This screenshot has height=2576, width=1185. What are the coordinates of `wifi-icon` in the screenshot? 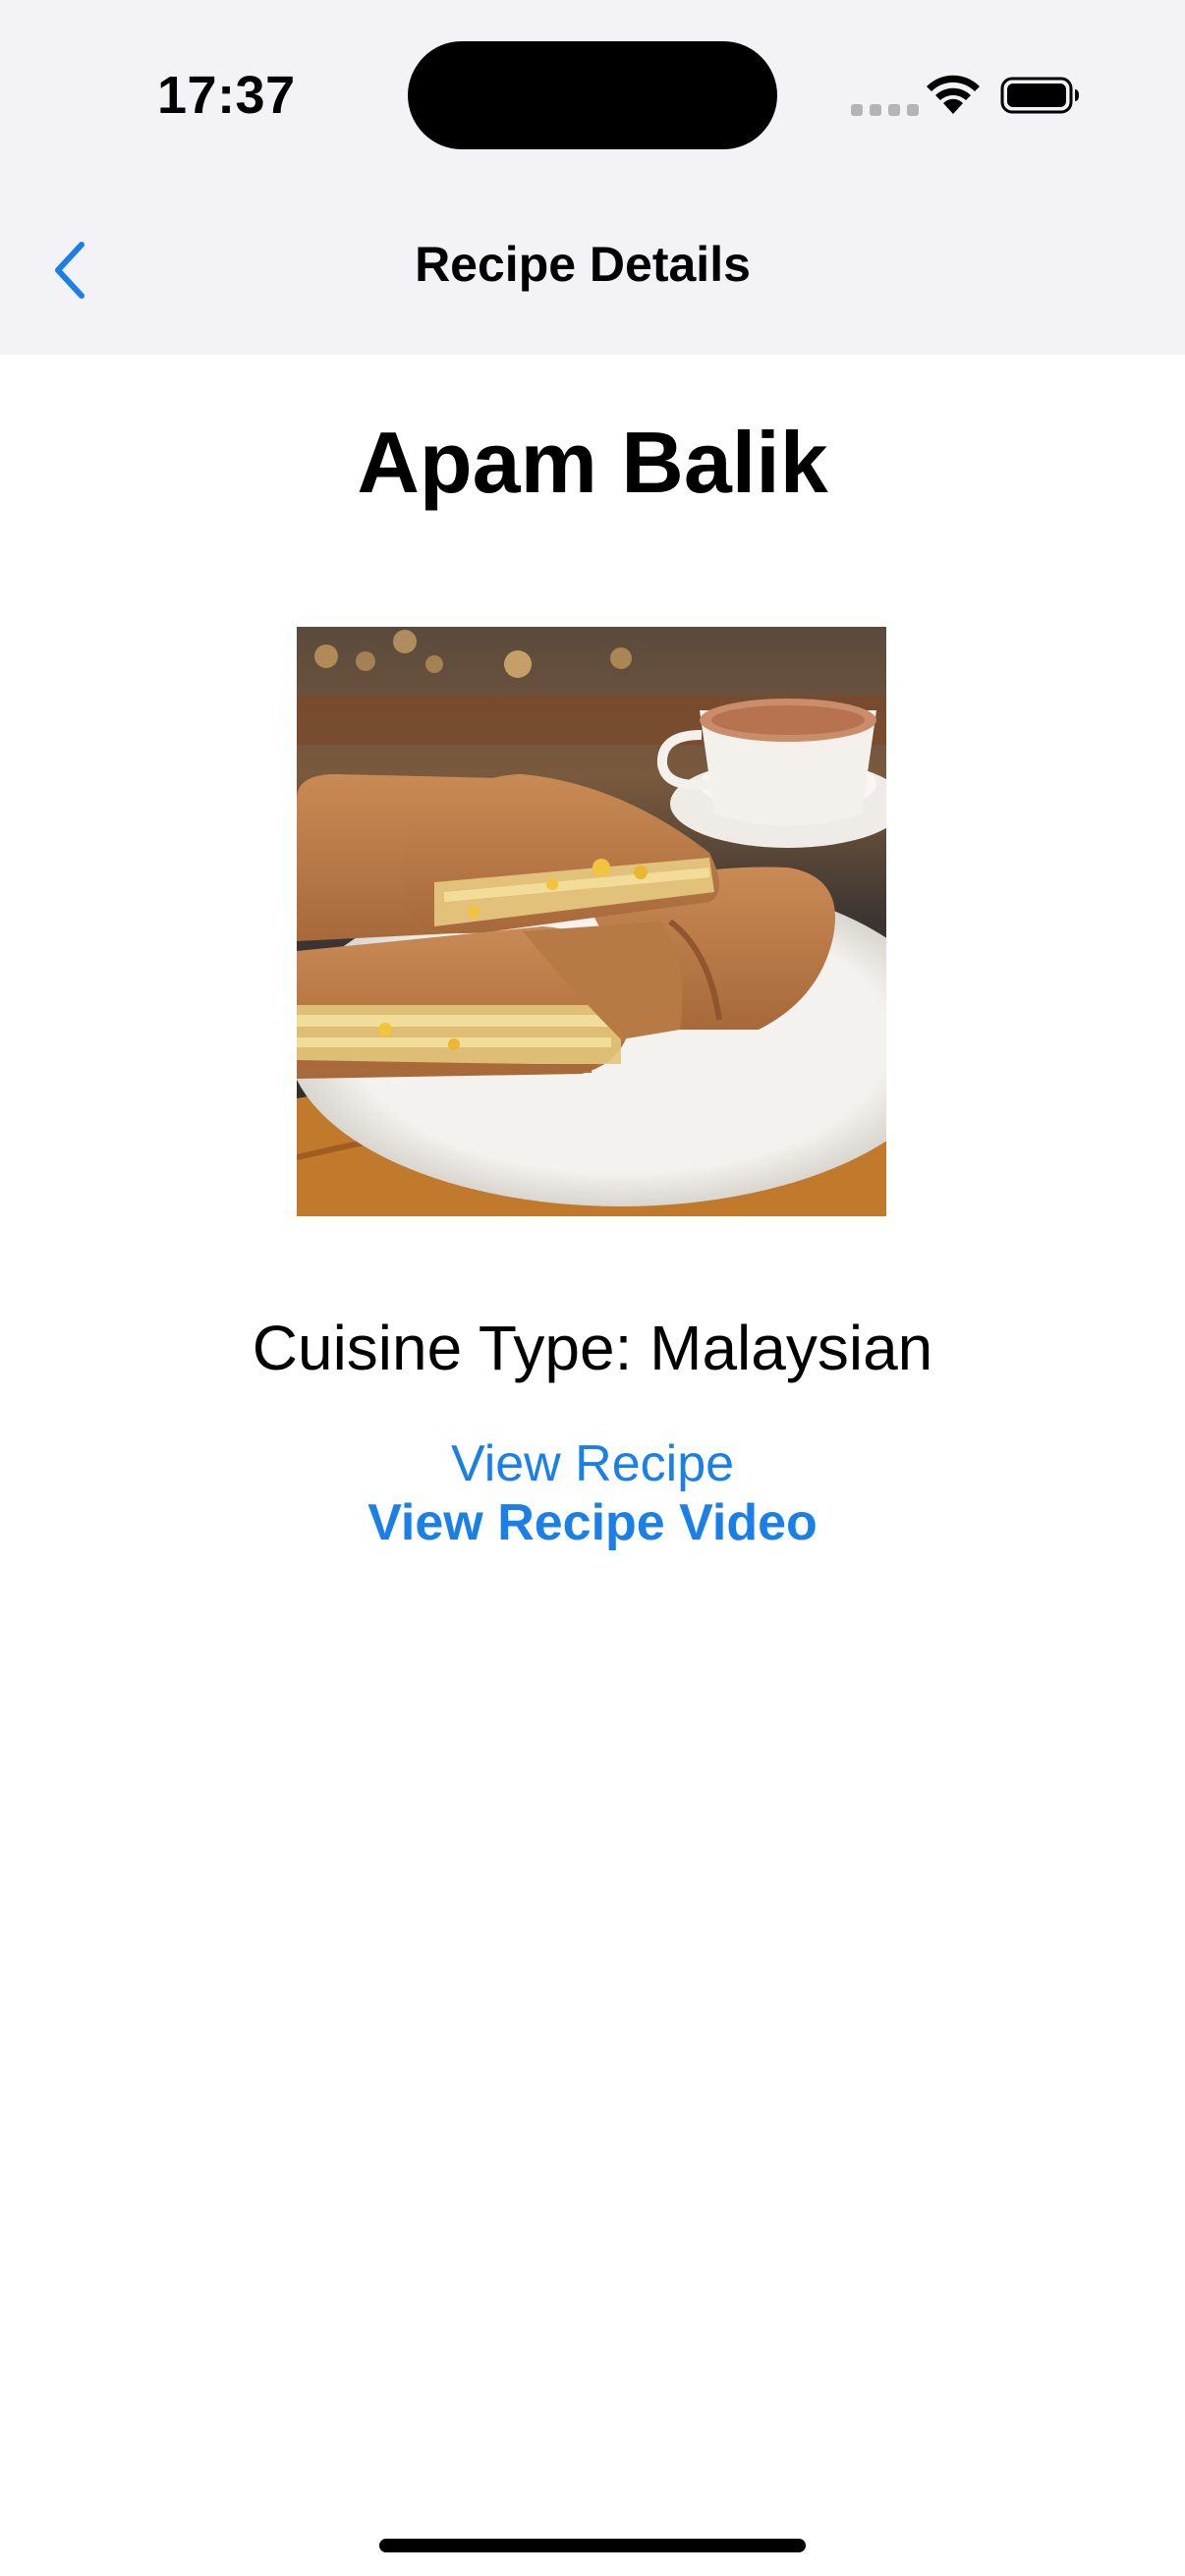 It's located at (954, 94).